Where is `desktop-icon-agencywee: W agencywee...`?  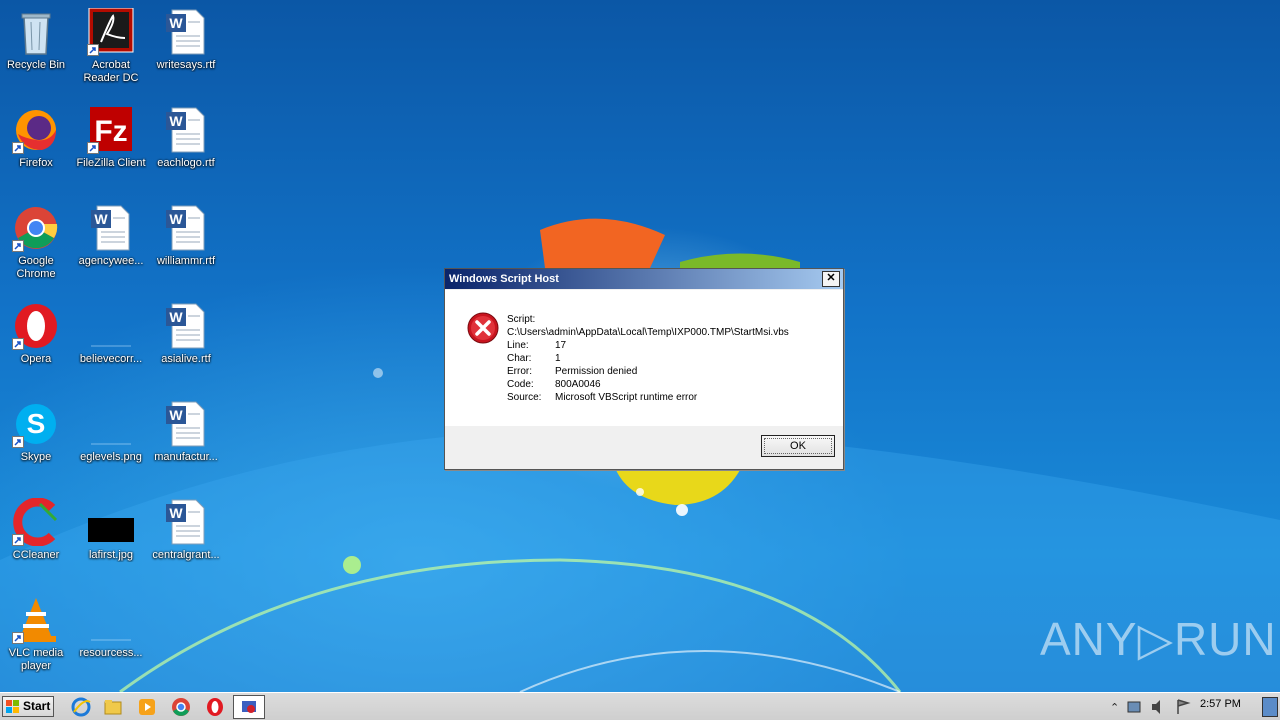
desktop-icon-agencywee: W agencywee... is located at coordinates (111, 236).